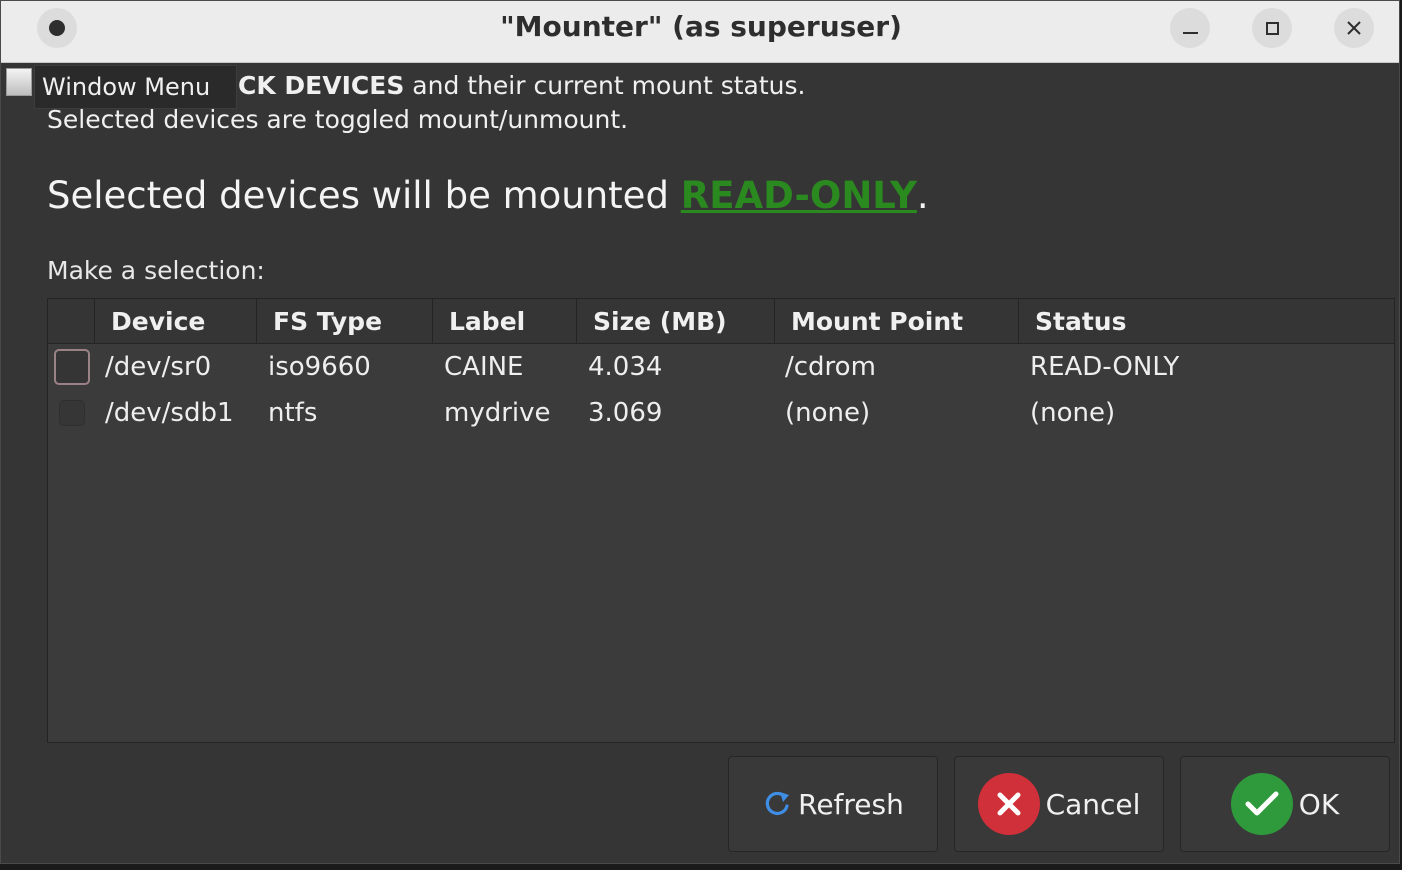 The height and width of the screenshot is (870, 1402). Describe the element at coordinates (158, 367) in the screenshot. I see `cell-device: /dev/sr0` at that location.